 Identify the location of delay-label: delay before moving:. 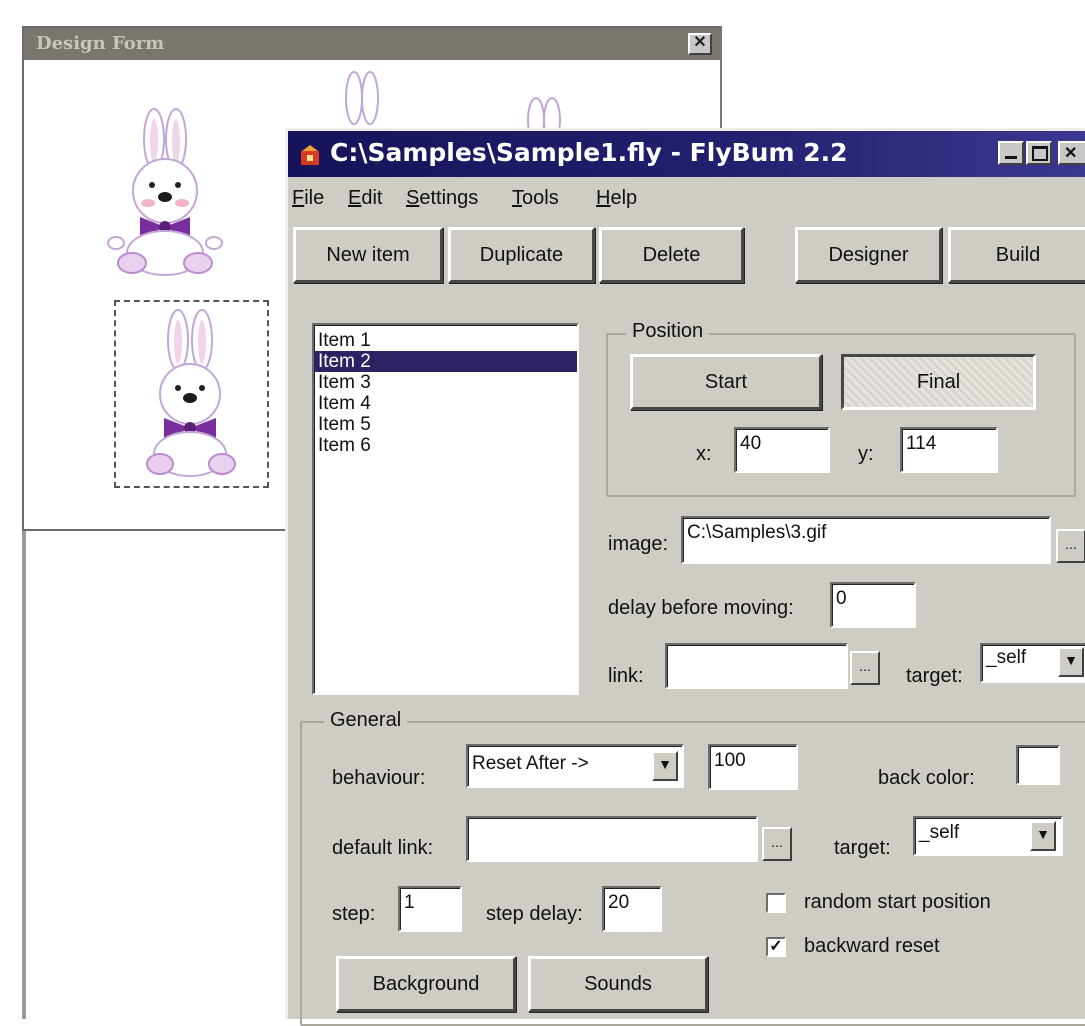
(701, 608).